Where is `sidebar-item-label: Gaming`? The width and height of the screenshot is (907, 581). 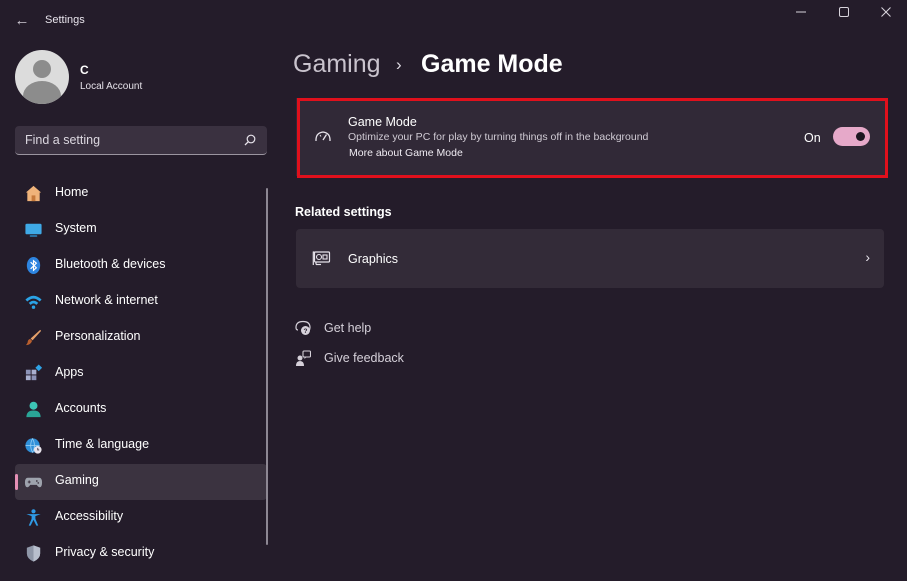
sidebar-item-label: Gaming is located at coordinates (77, 480).